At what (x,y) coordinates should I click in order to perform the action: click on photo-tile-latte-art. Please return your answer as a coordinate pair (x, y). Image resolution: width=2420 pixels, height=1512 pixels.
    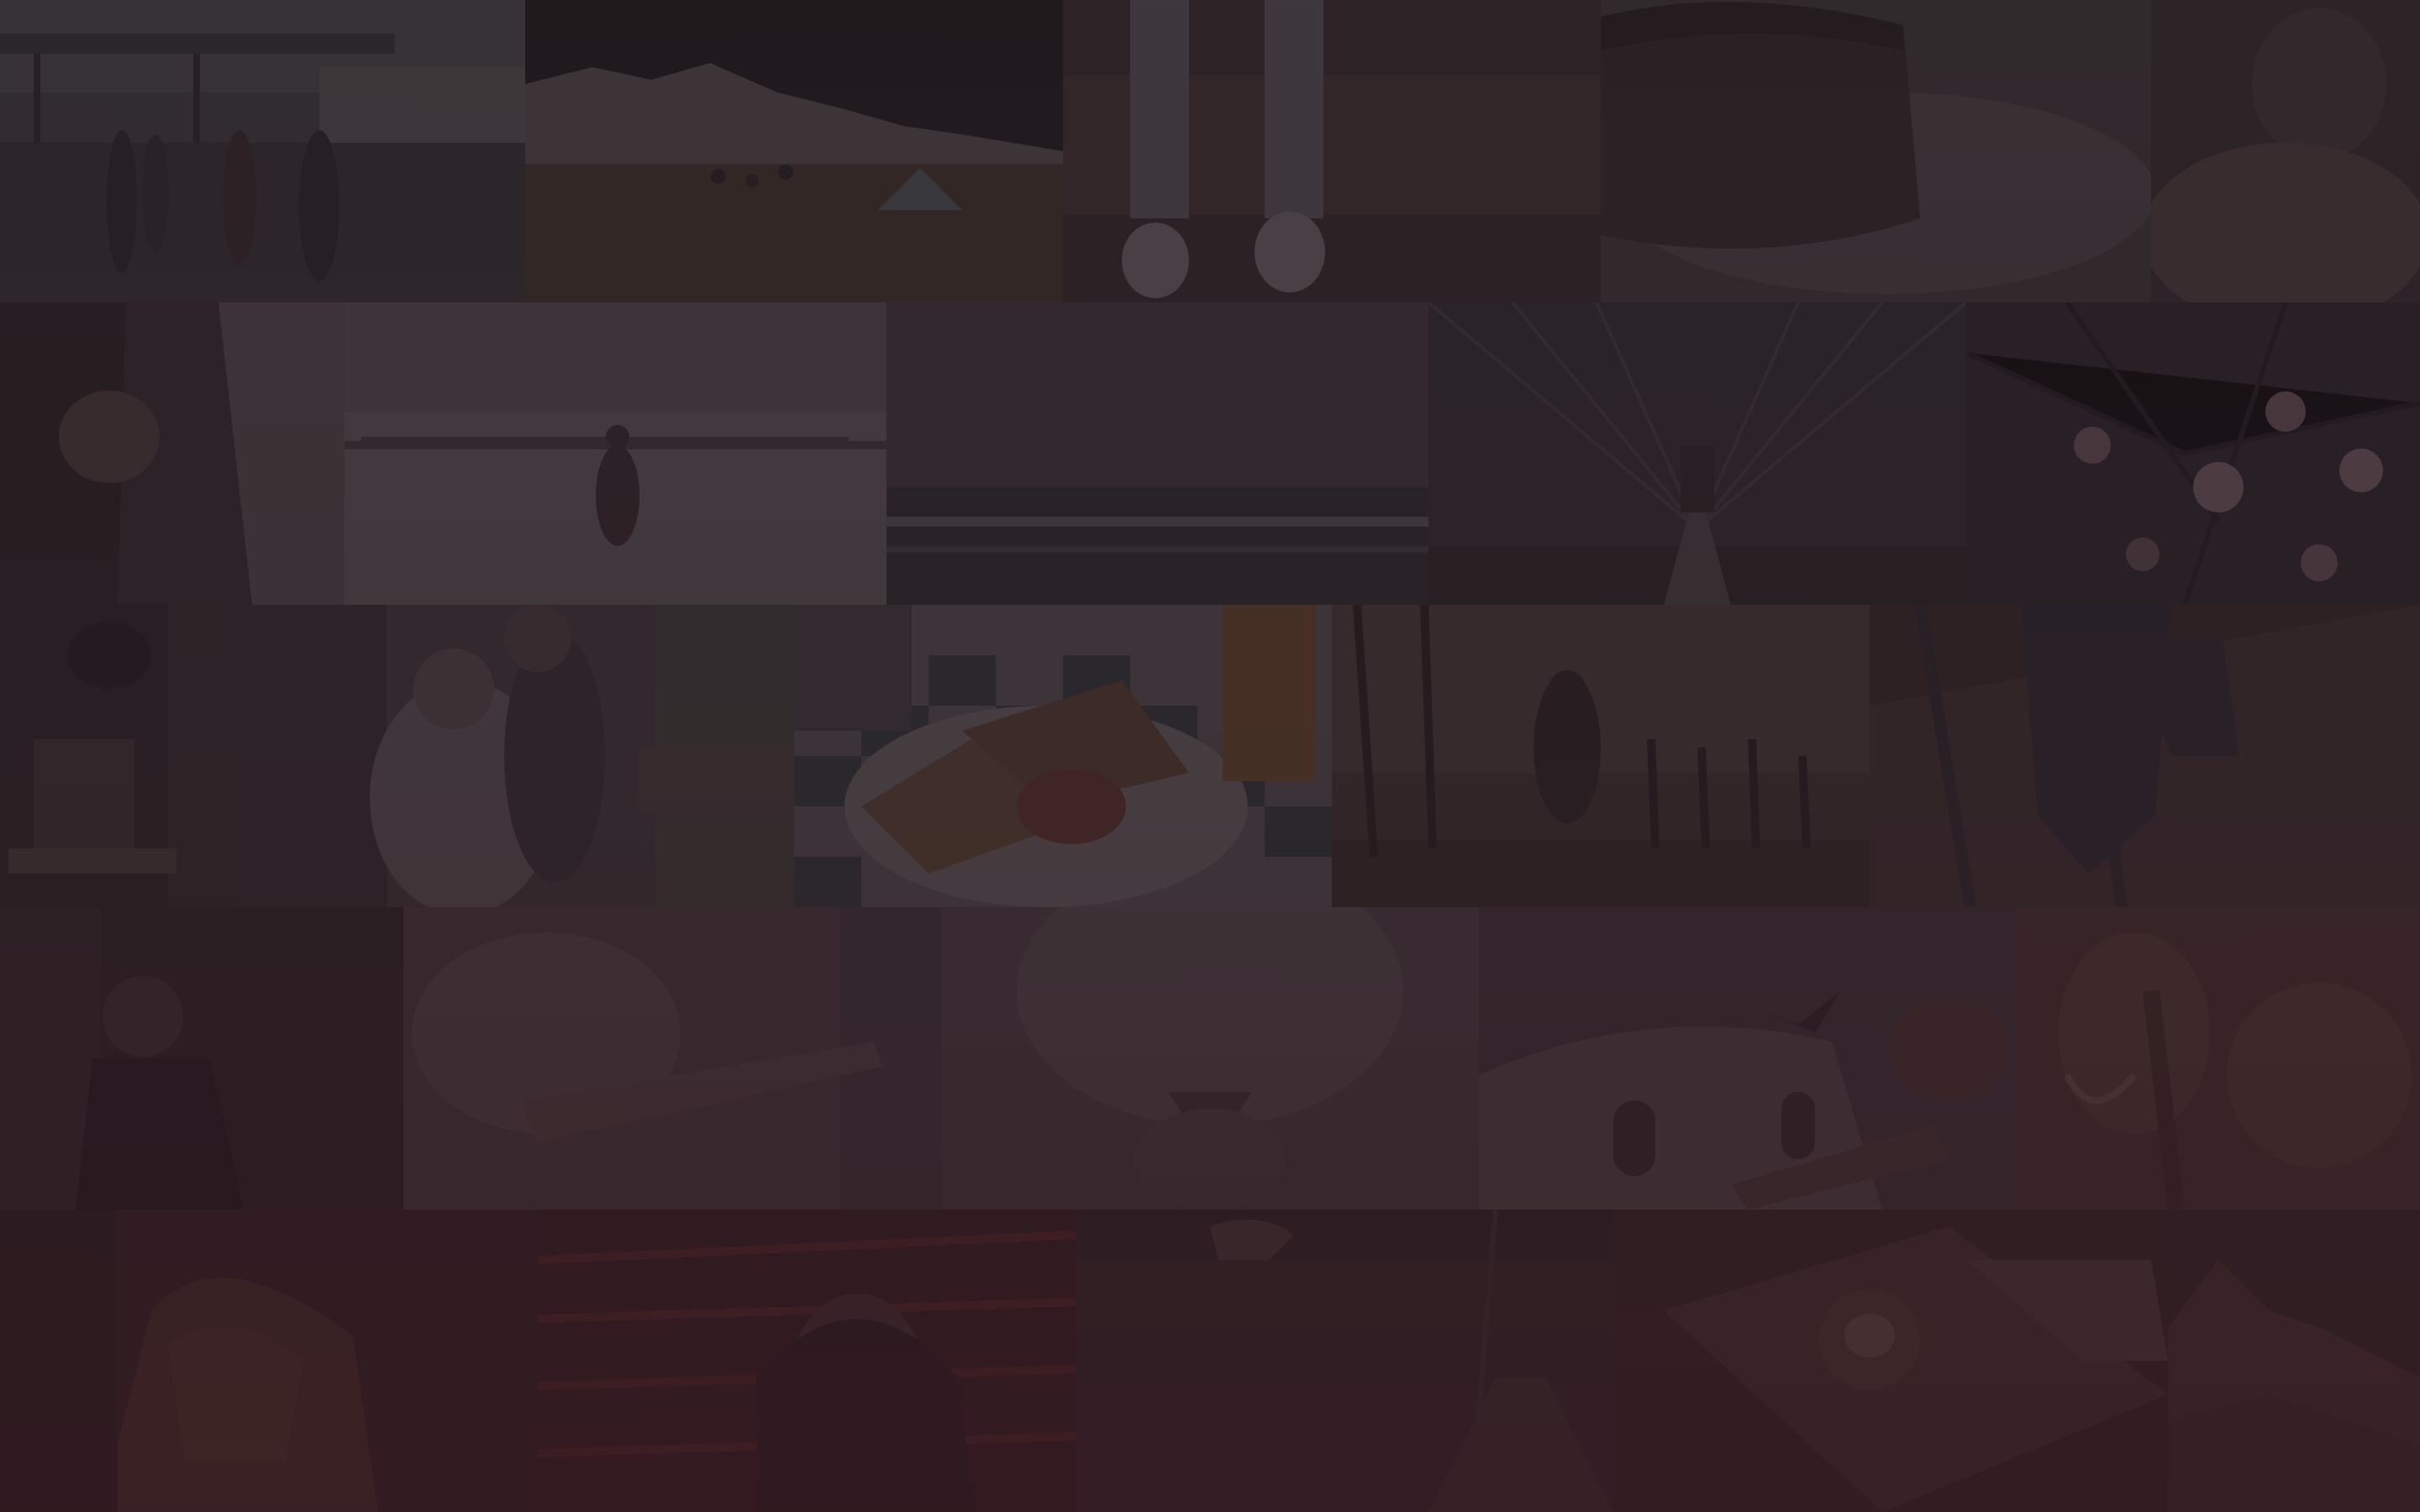
    Looking at the image, I should click on (1890, 1361).